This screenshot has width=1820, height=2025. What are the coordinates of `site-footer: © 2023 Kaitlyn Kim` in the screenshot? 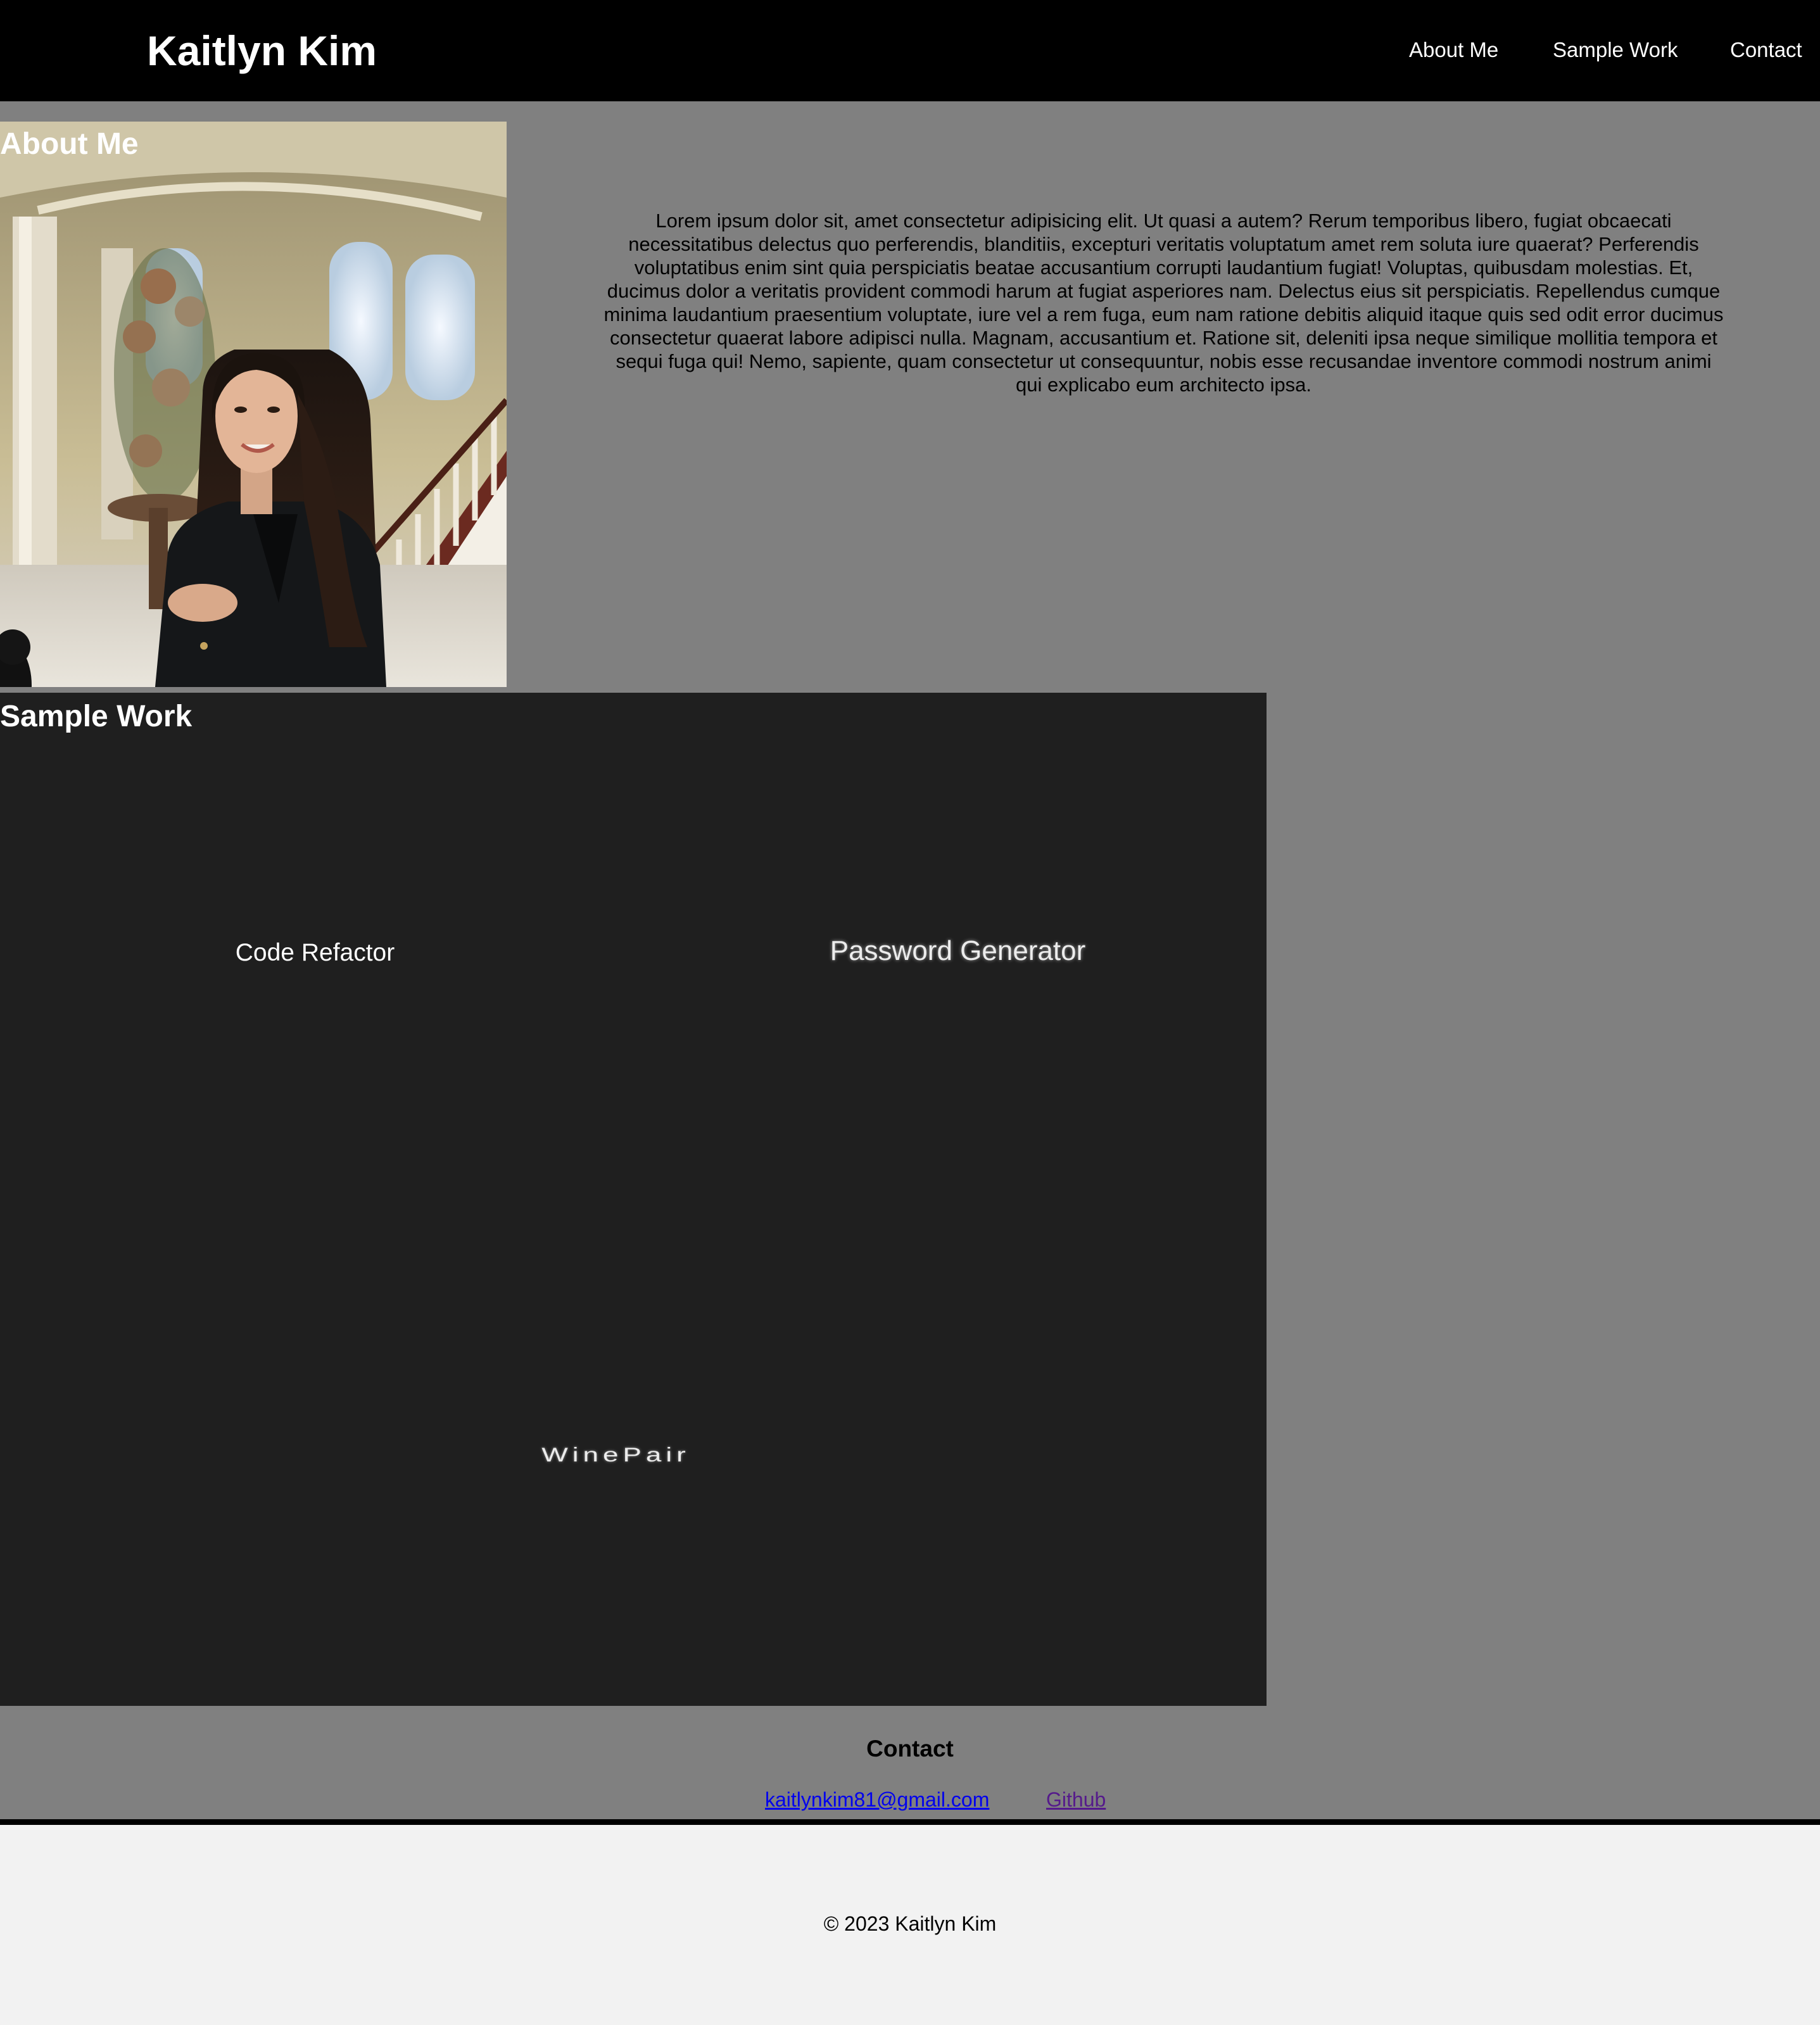 It's located at (910, 1925).